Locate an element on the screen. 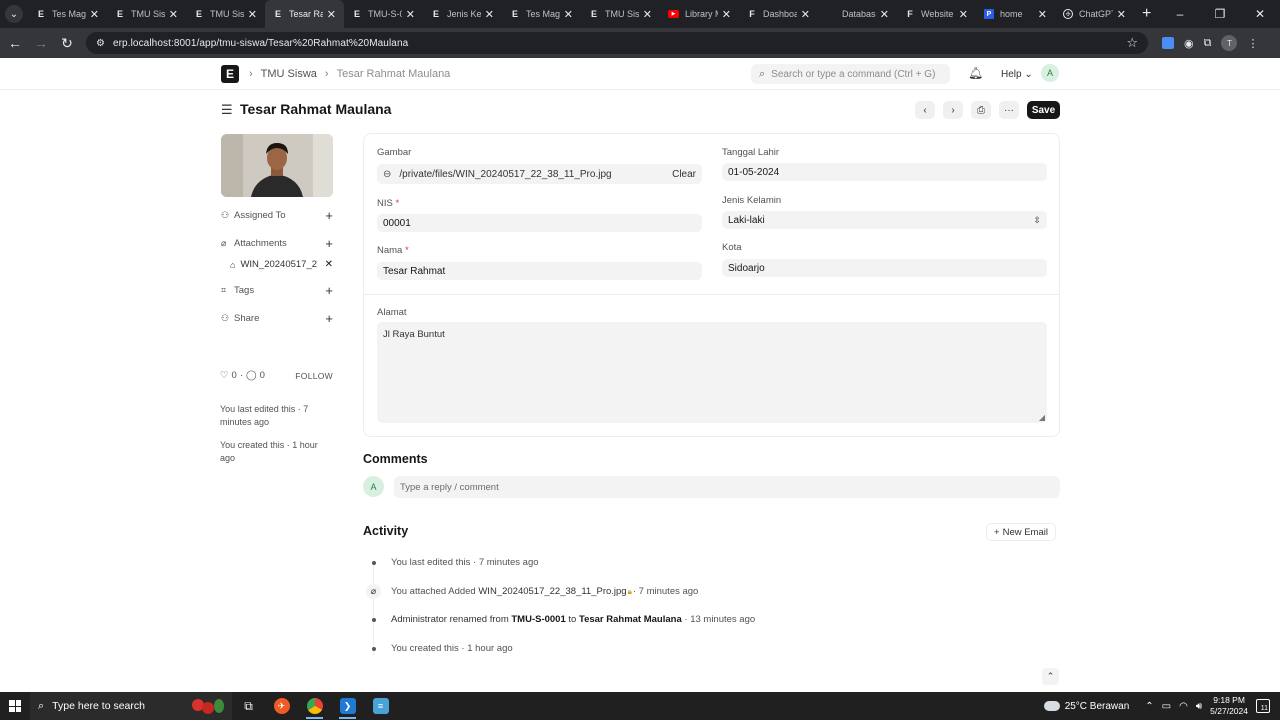 The height and width of the screenshot is (720, 1280). kebab-menu-icon: ⋮ is located at coordinates (1252, 43).